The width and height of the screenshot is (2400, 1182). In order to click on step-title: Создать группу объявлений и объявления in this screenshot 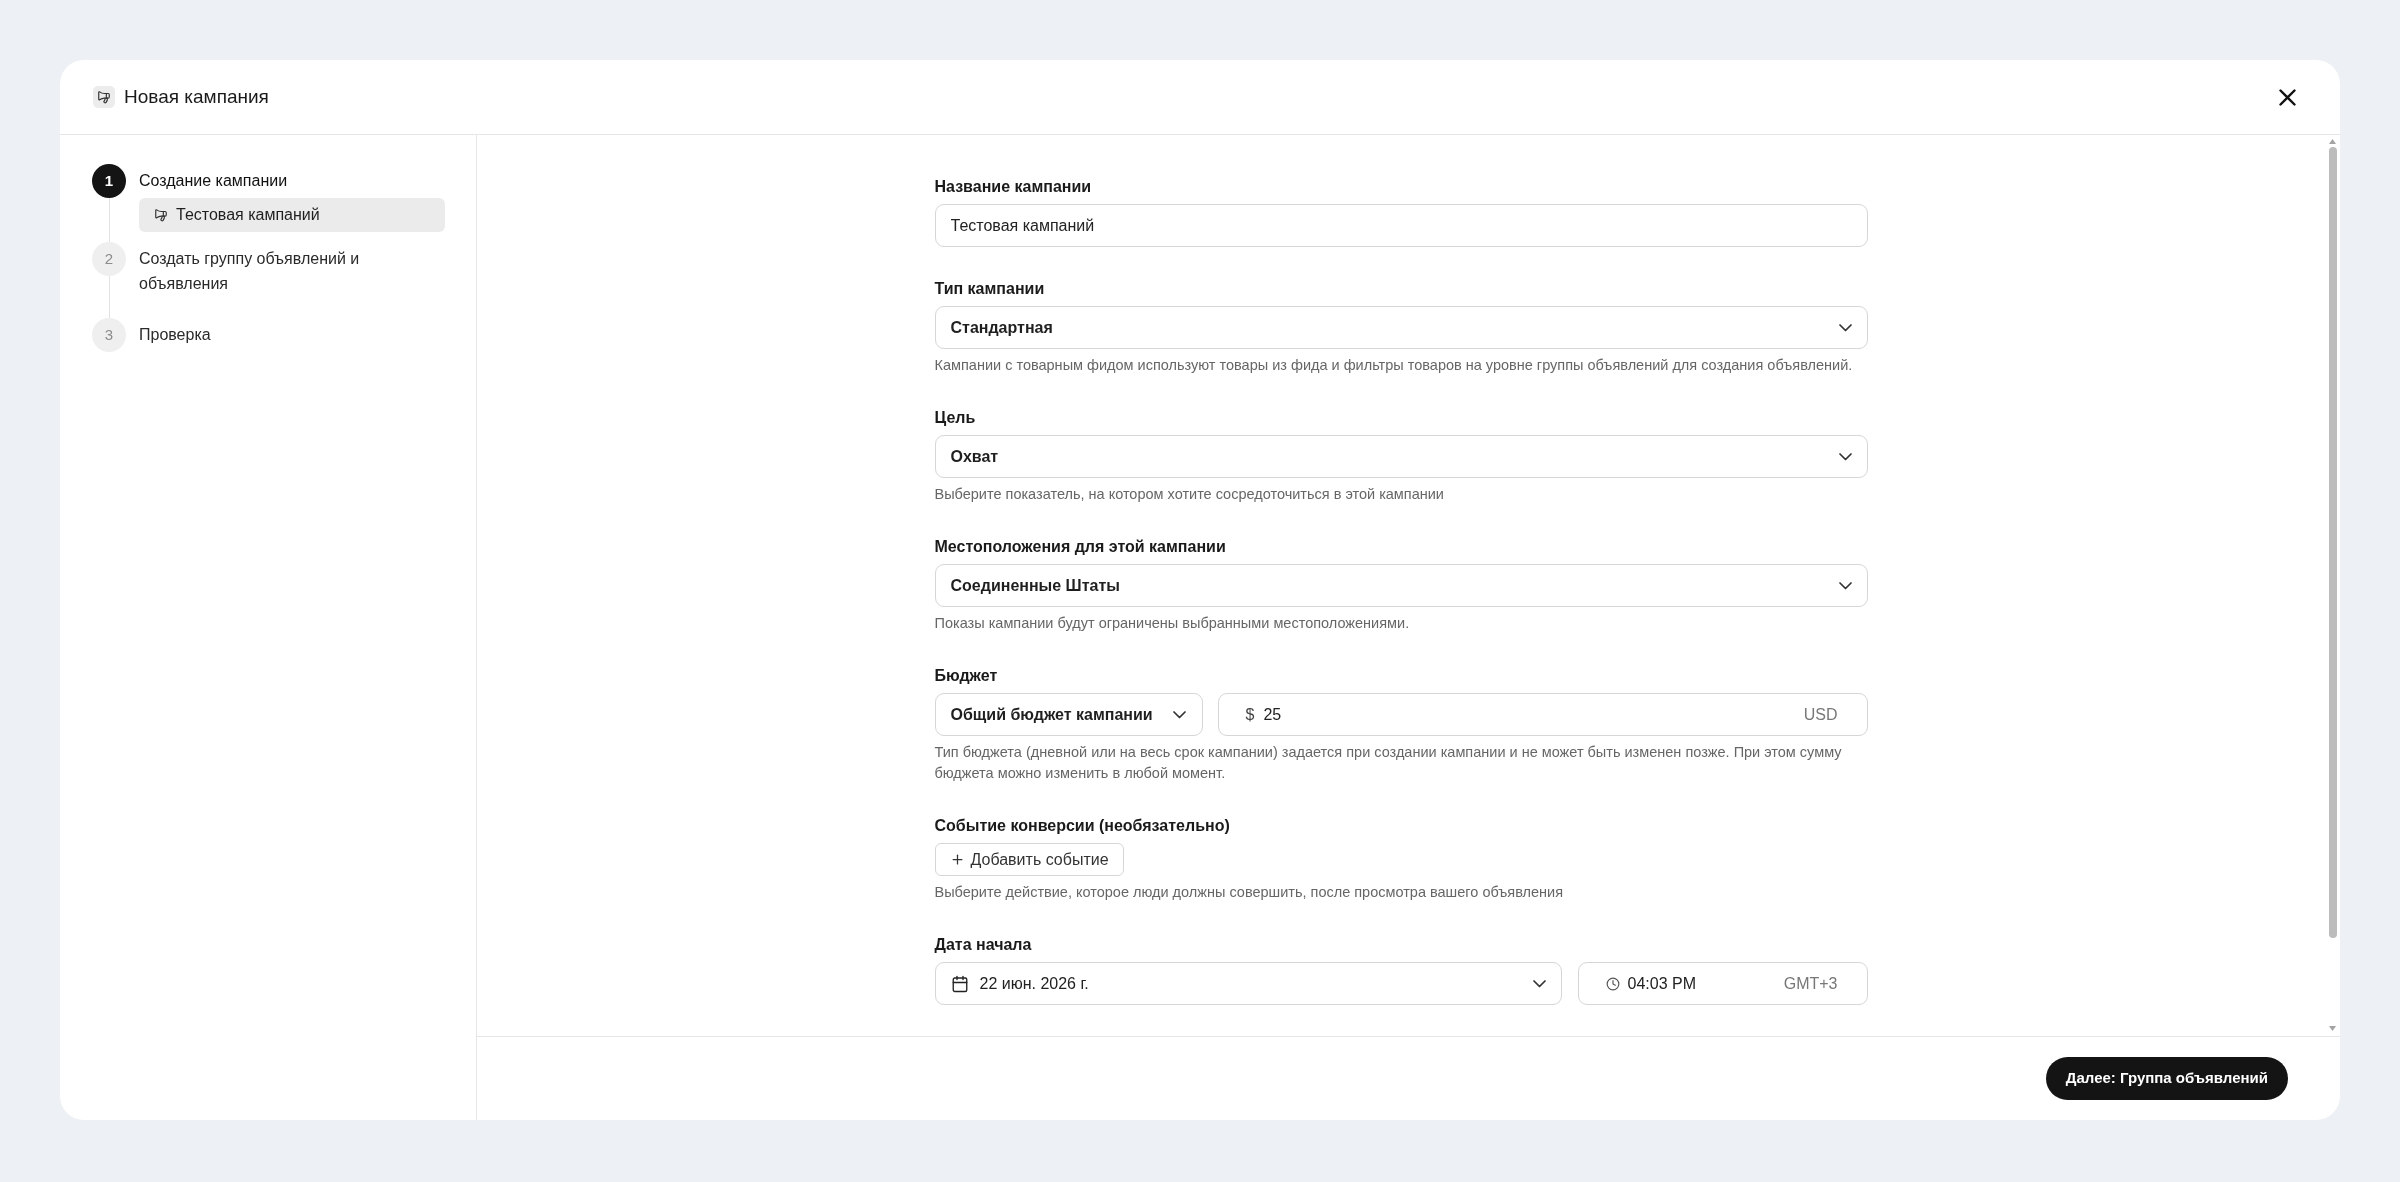, I will do `click(292, 271)`.